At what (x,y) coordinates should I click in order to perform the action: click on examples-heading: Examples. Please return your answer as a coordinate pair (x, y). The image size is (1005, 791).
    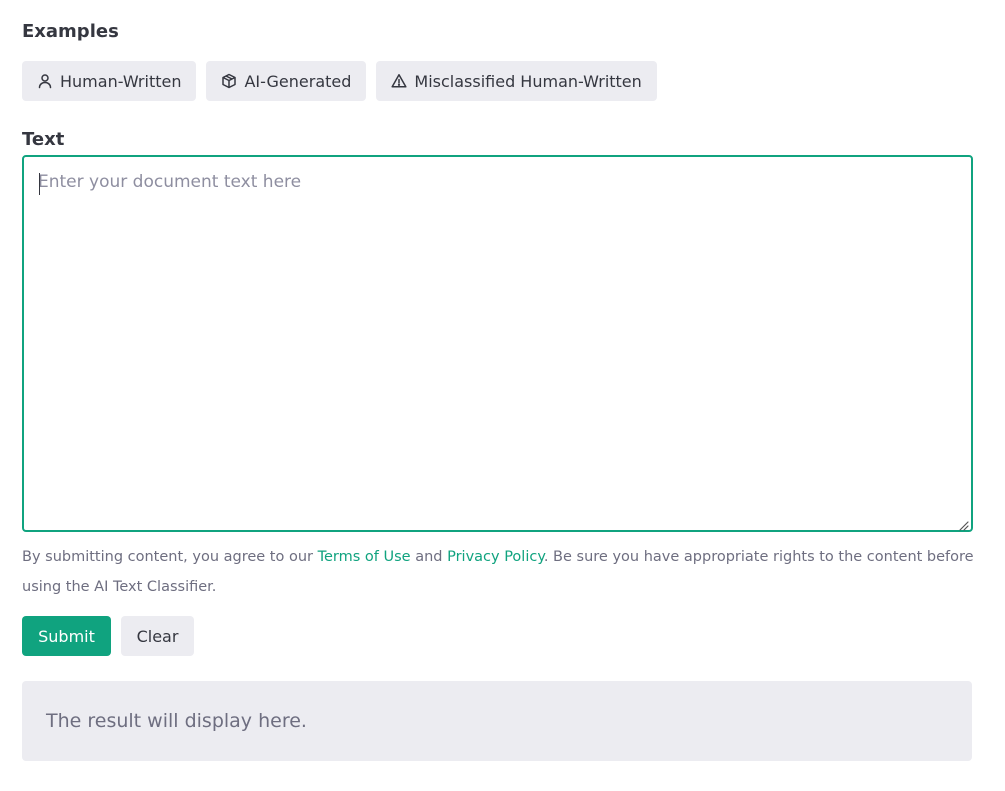
    Looking at the image, I should click on (70, 31).